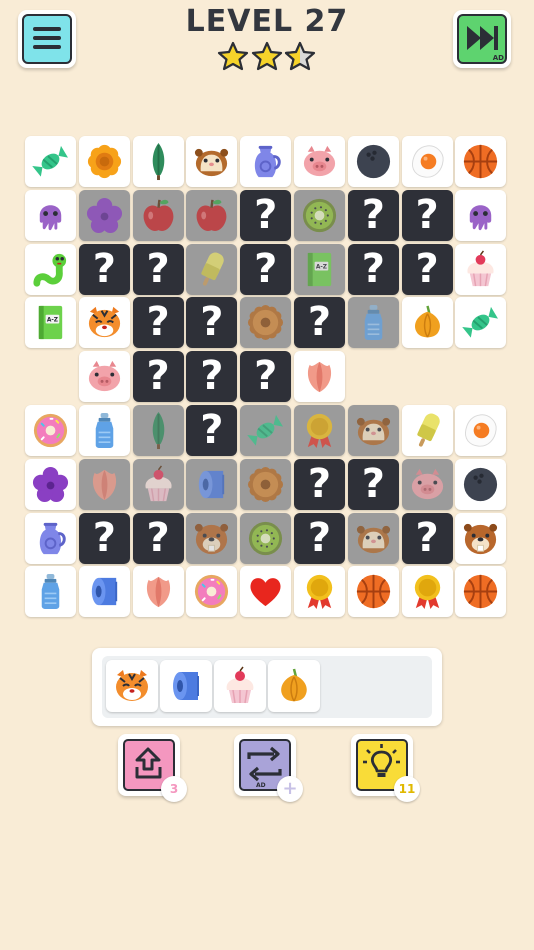 The width and height of the screenshot is (534, 950). Describe the element at coordinates (294, 686) in the screenshot. I see `tray-tile` at that location.